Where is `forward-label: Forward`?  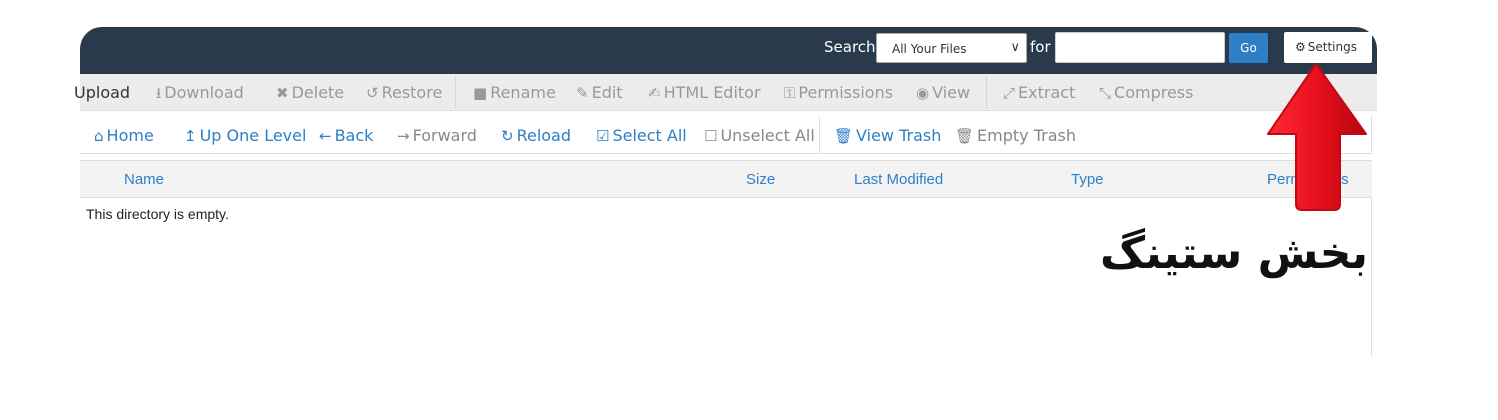
forward-label: Forward is located at coordinates (444, 135).